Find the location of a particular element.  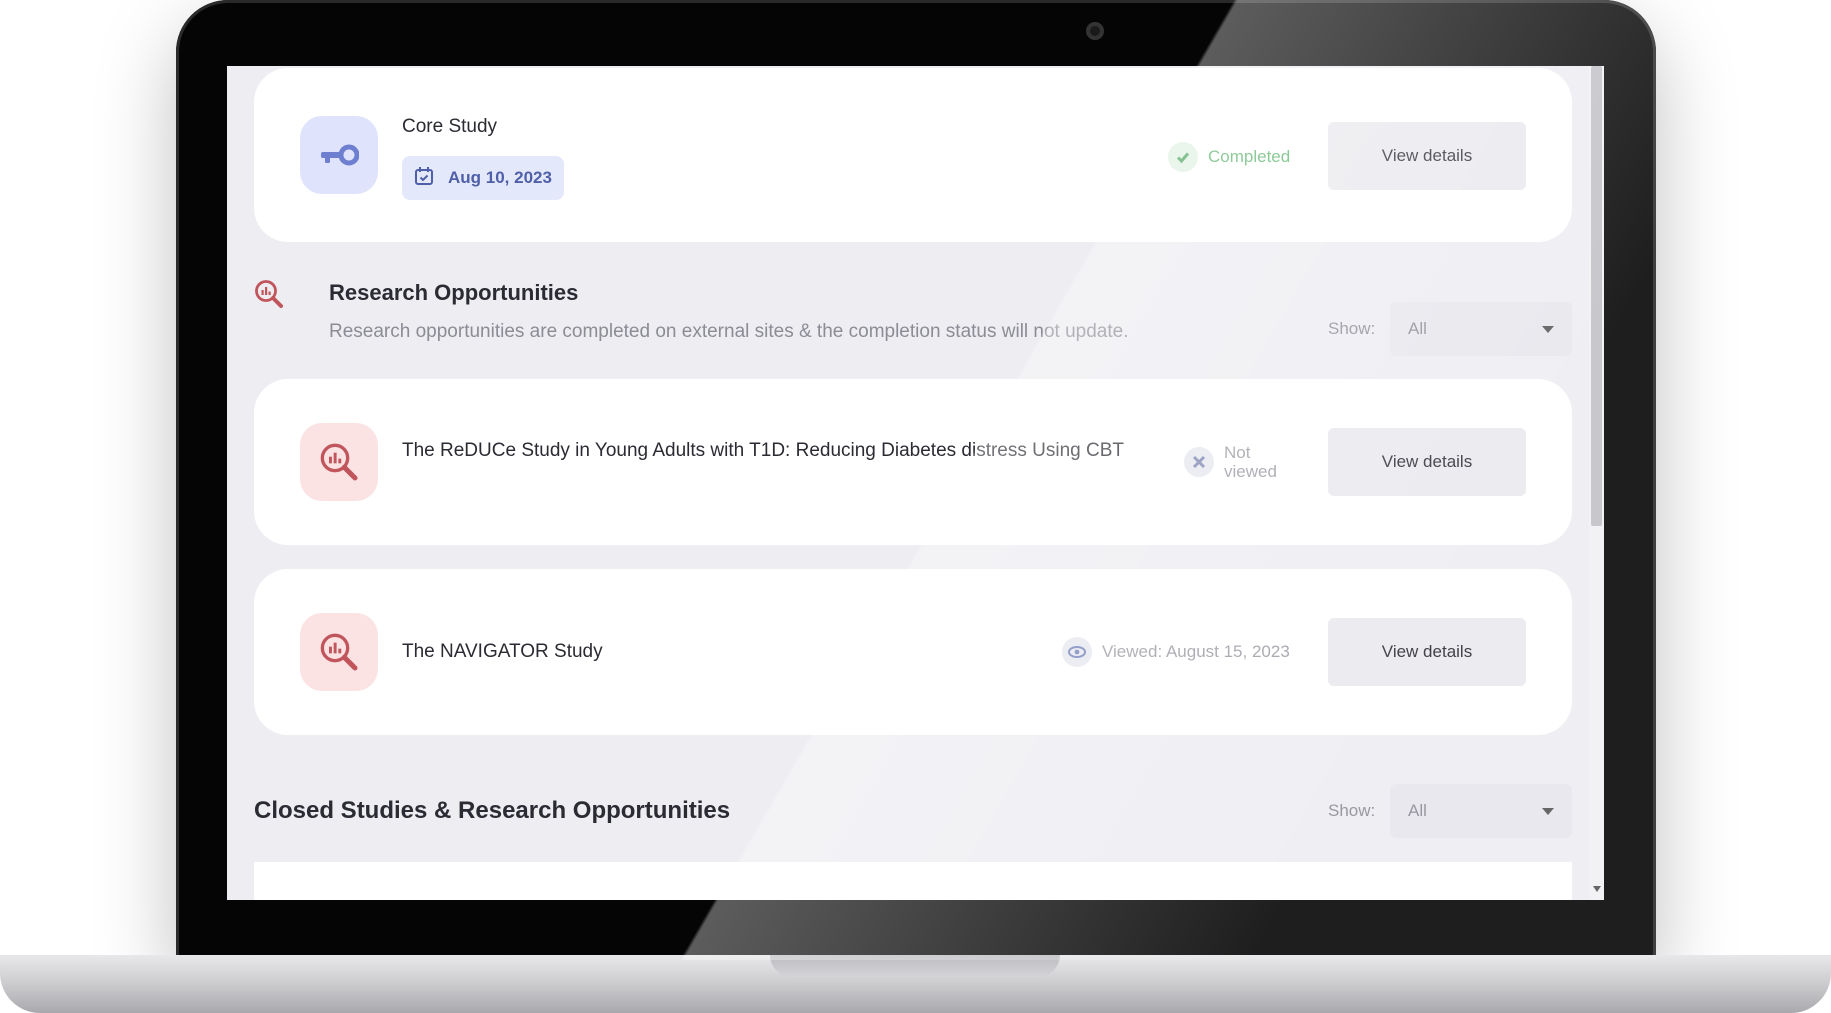

completed-status: Completed is located at coordinates (1229, 157).